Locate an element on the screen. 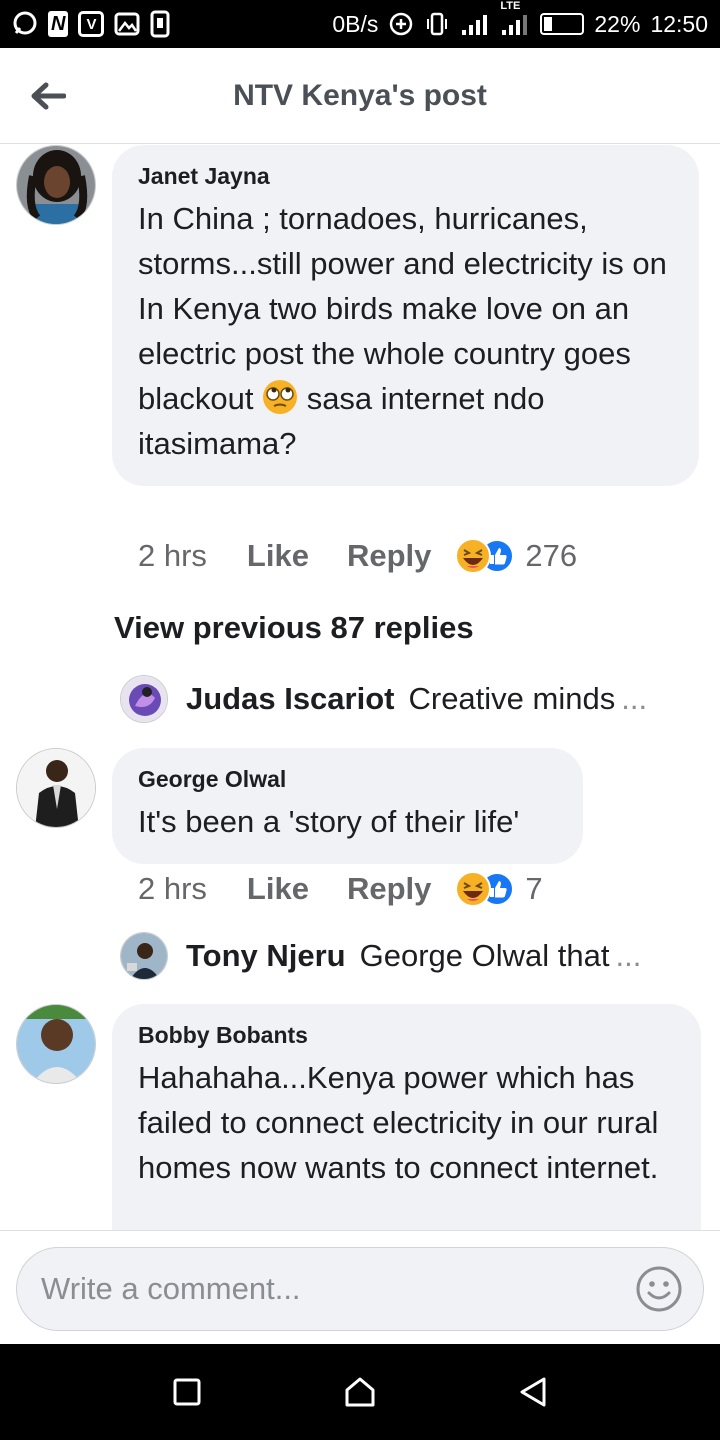  page-title: NTV Kenya's post is located at coordinates (360, 95).